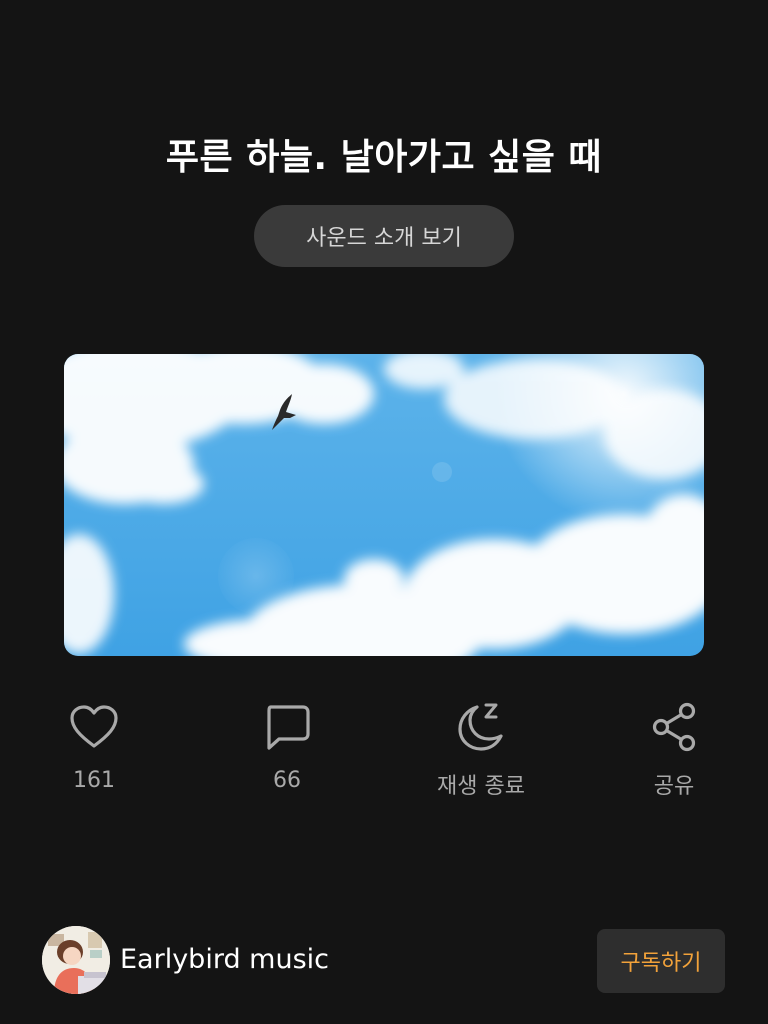 The image size is (768, 1024). Describe the element at coordinates (287, 727) in the screenshot. I see `comment-icon` at that location.